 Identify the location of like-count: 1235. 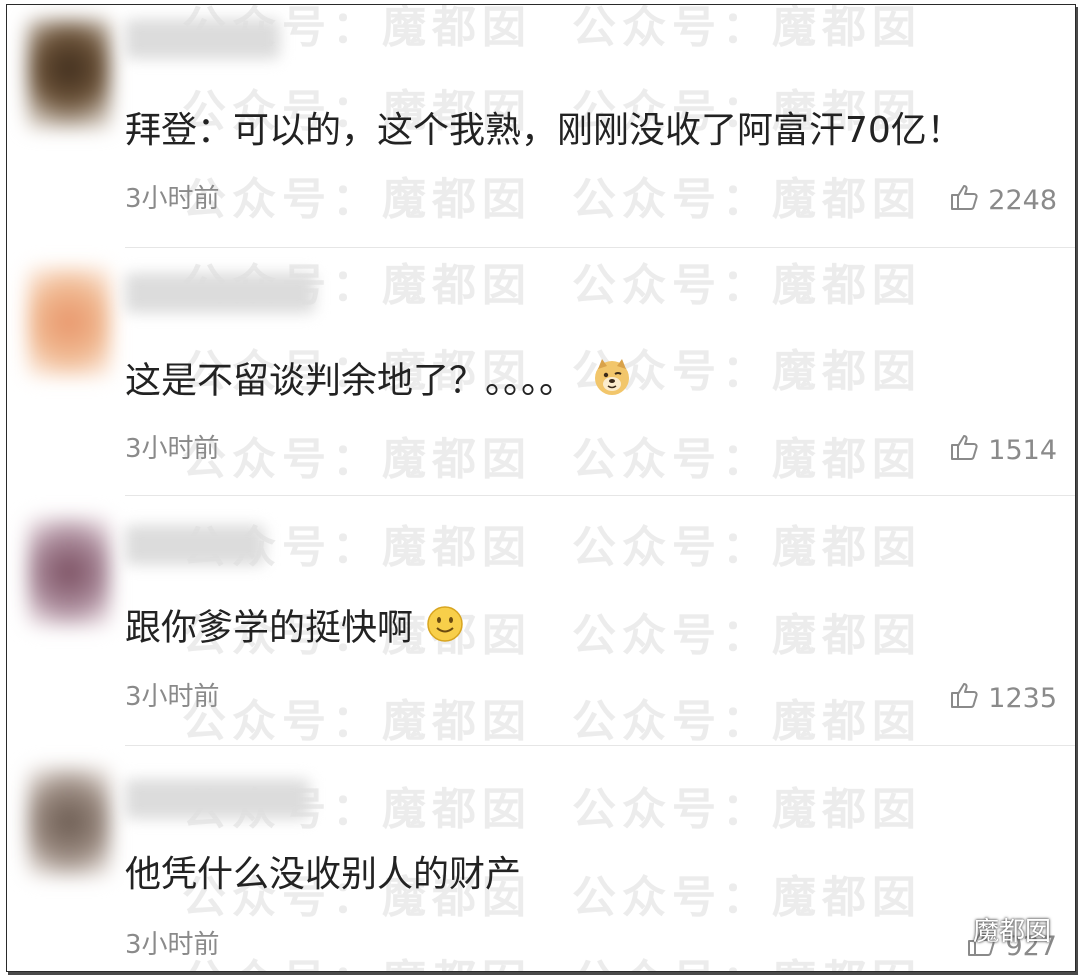
(1022, 698).